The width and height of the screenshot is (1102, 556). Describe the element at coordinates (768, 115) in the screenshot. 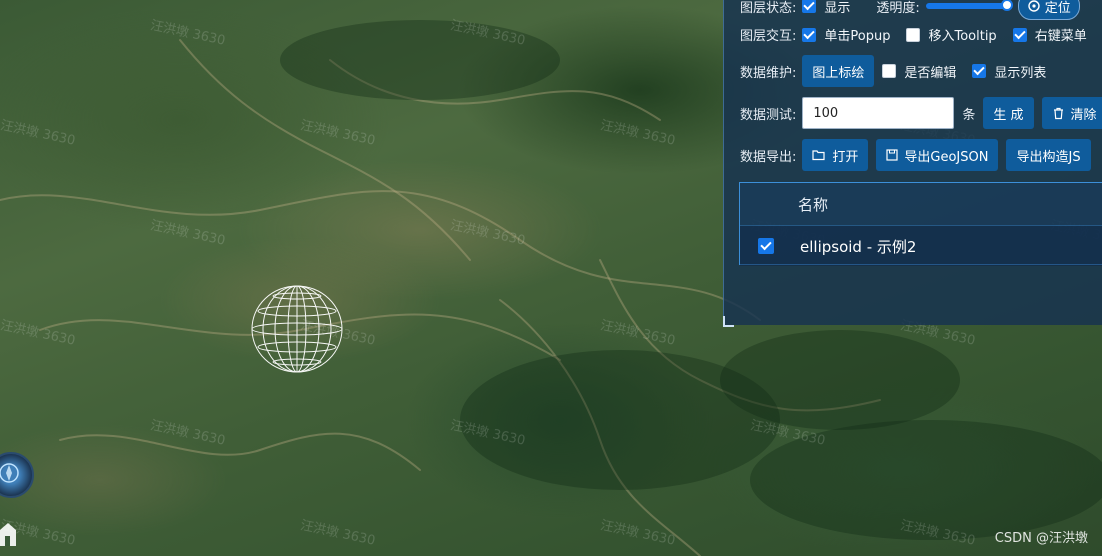

I see `data-test-label: 数据测试:` at that location.